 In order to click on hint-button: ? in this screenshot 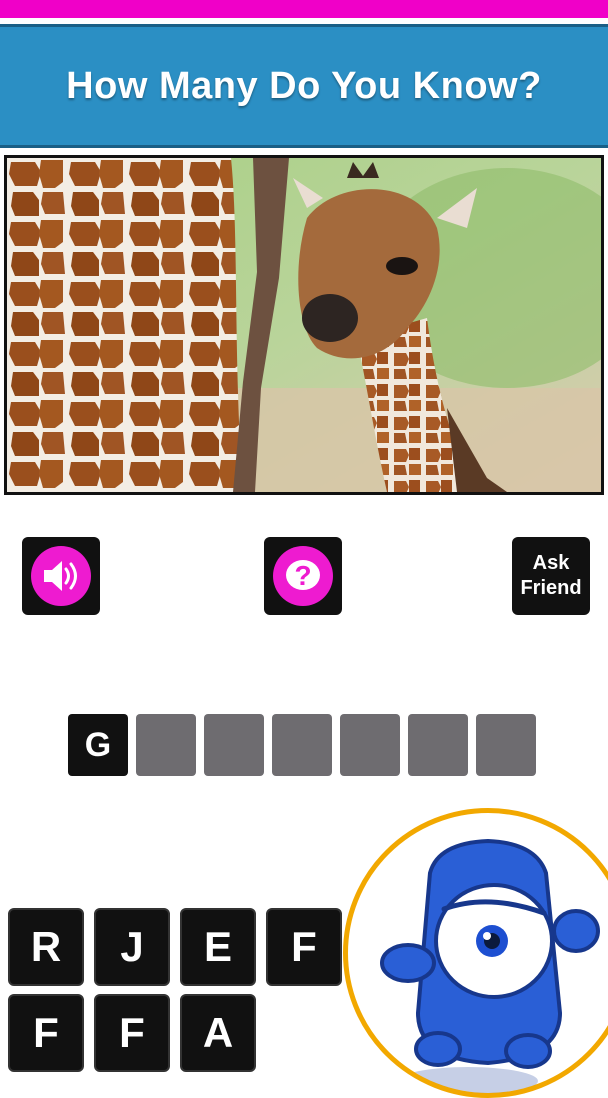, I will do `click(303, 576)`.